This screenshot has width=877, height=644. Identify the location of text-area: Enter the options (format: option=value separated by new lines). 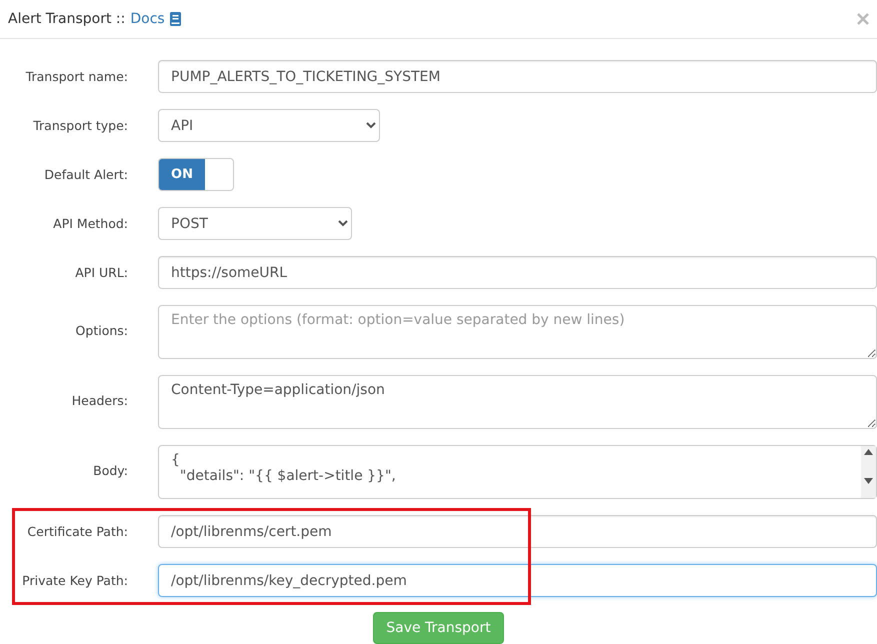
(517, 332).